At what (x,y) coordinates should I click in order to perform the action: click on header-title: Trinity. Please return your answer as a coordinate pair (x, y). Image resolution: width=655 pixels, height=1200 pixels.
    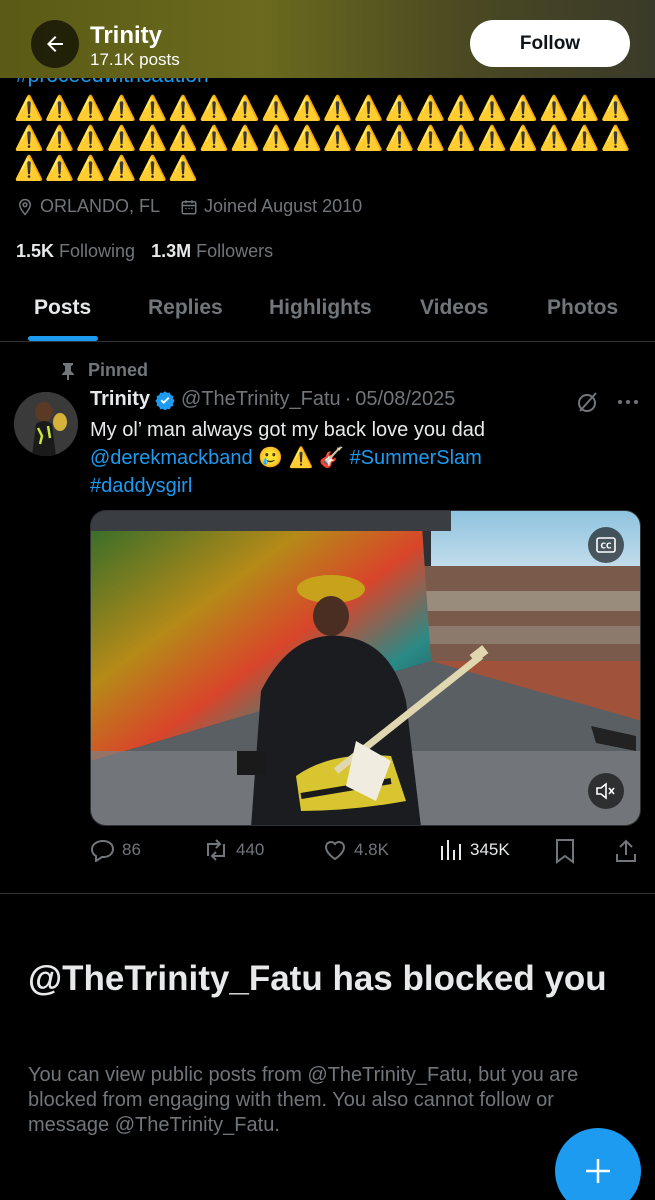
    Looking at the image, I should click on (126, 35).